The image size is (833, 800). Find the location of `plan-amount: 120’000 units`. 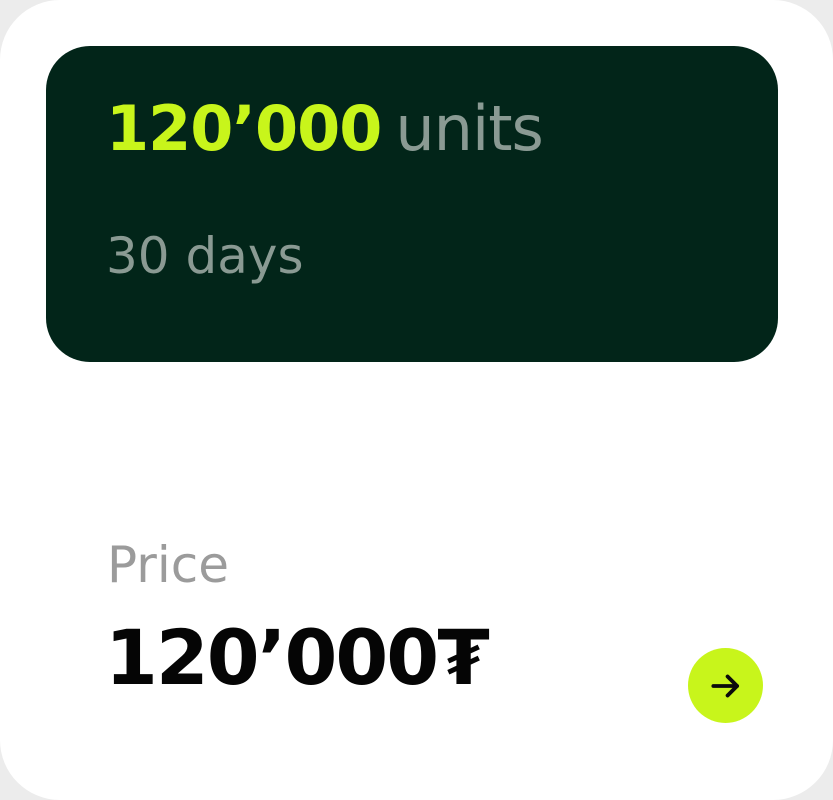

plan-amount: 120’000 units is located at coordinates (325, 129).